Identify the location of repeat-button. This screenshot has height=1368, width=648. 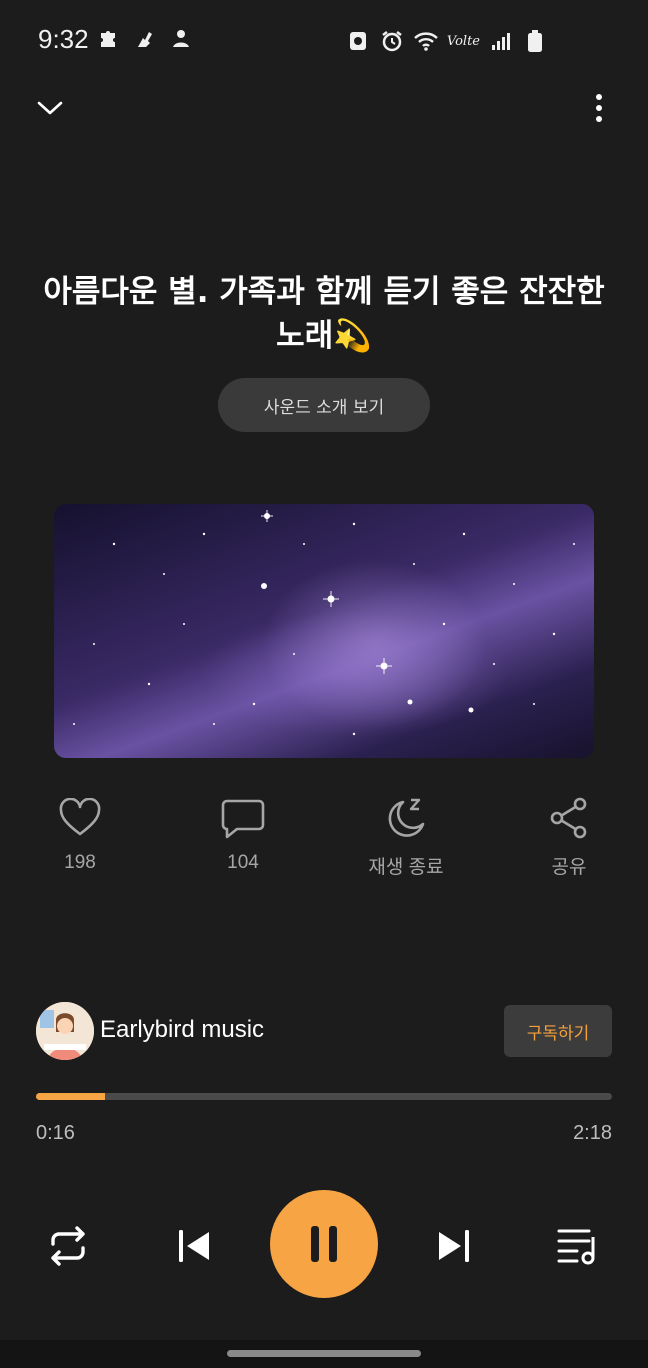
(68, 1246).